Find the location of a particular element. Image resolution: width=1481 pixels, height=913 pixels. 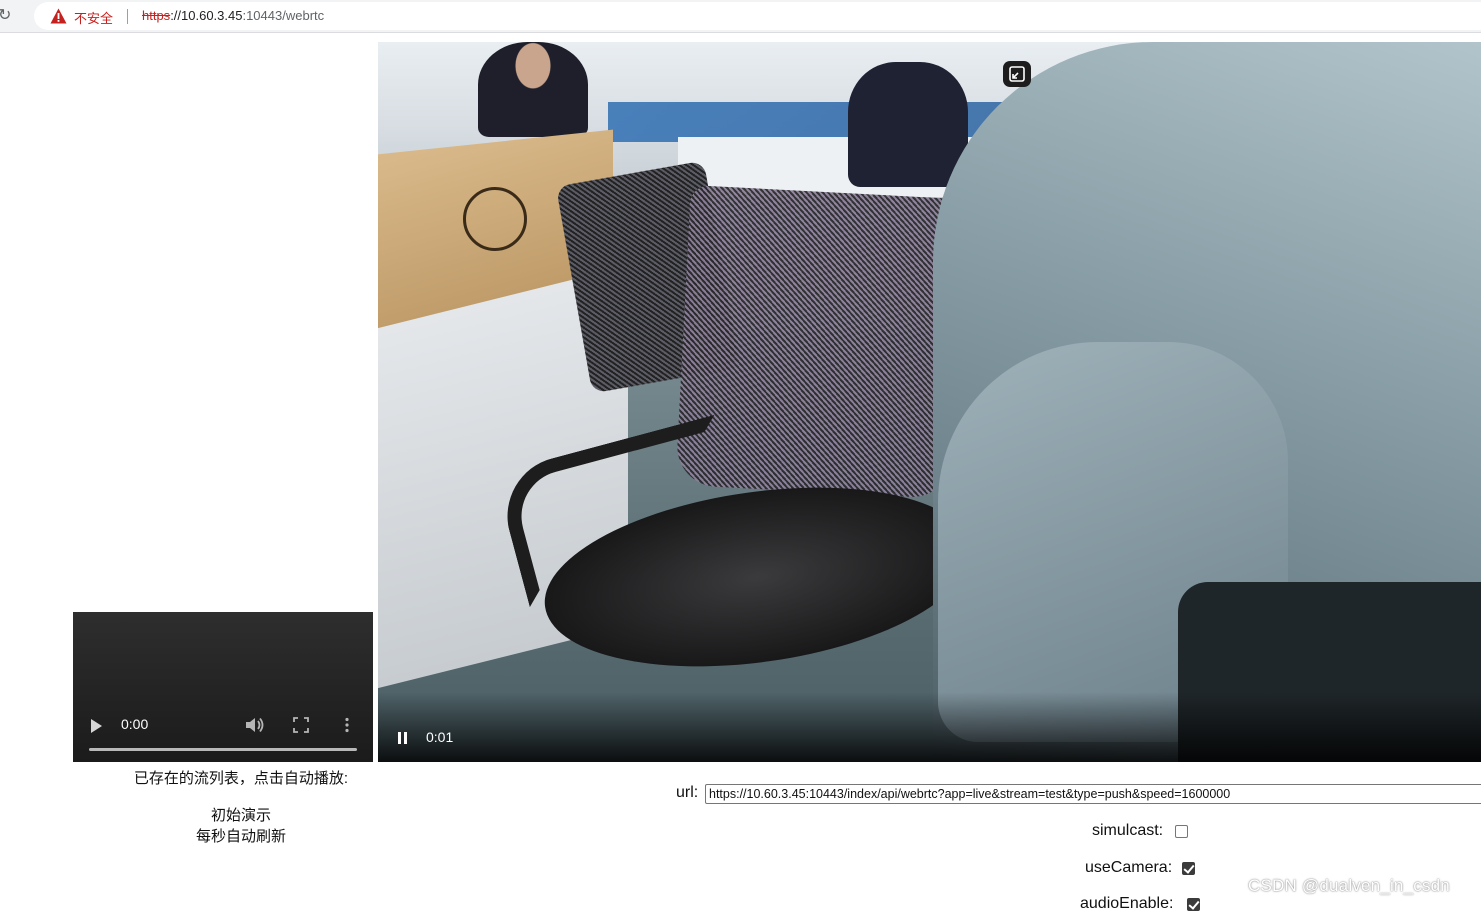

more-options-icon is located at coordinates (347, 725).